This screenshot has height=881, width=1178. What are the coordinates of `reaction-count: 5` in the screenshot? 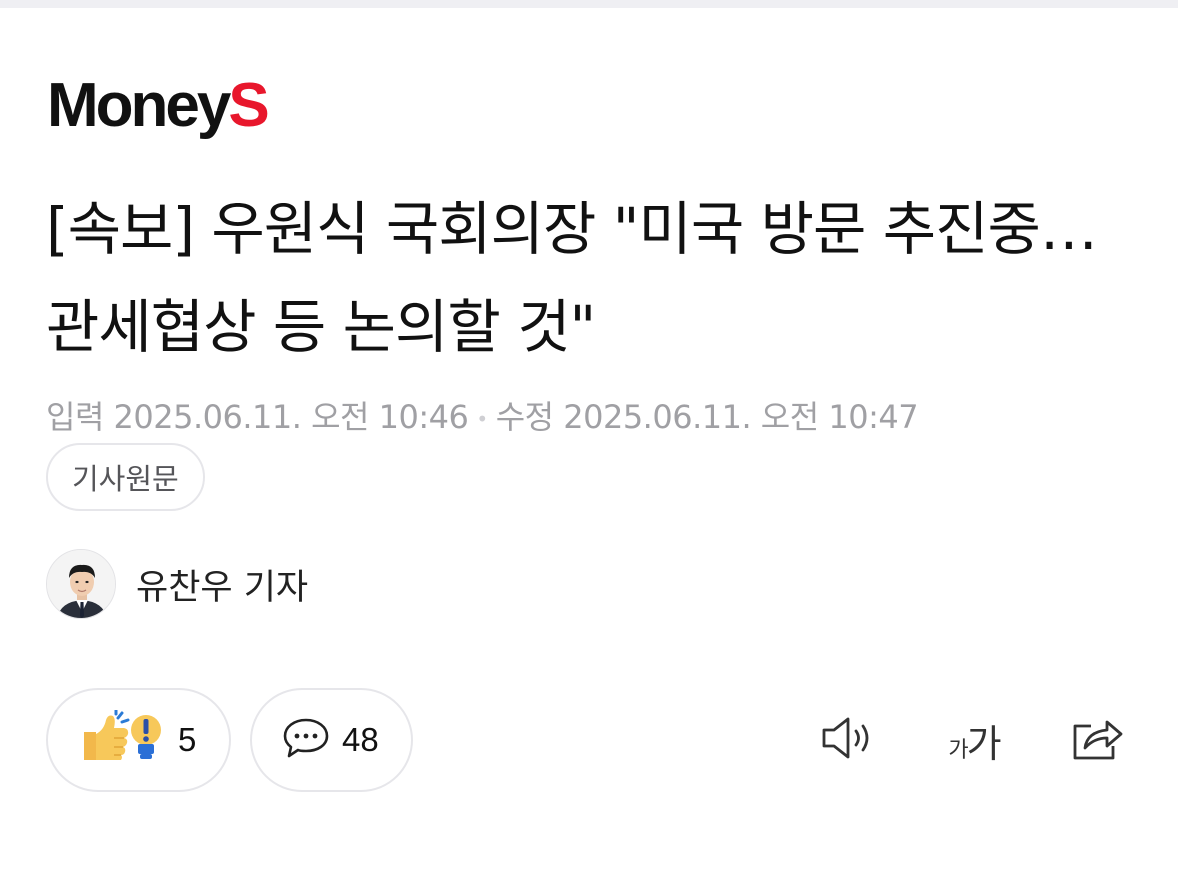 It's located at (187, 739).